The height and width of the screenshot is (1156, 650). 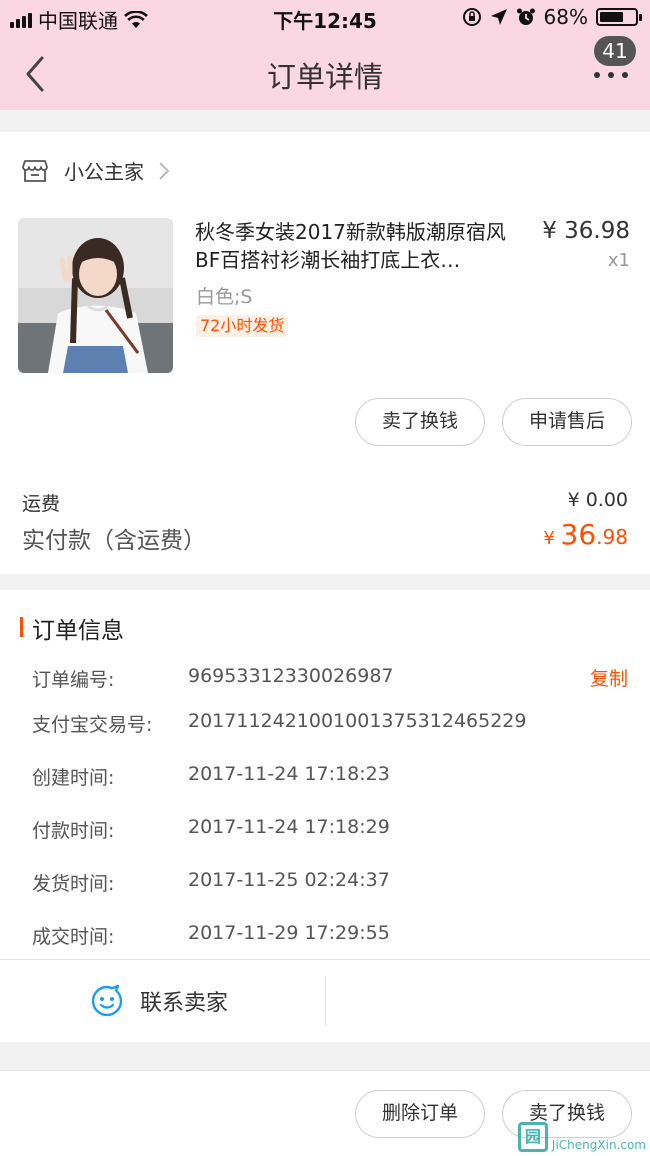 What do you see at coordinates (498, 17) in the screenshot?
I see `location-icon` at bounding box center [498, 17].